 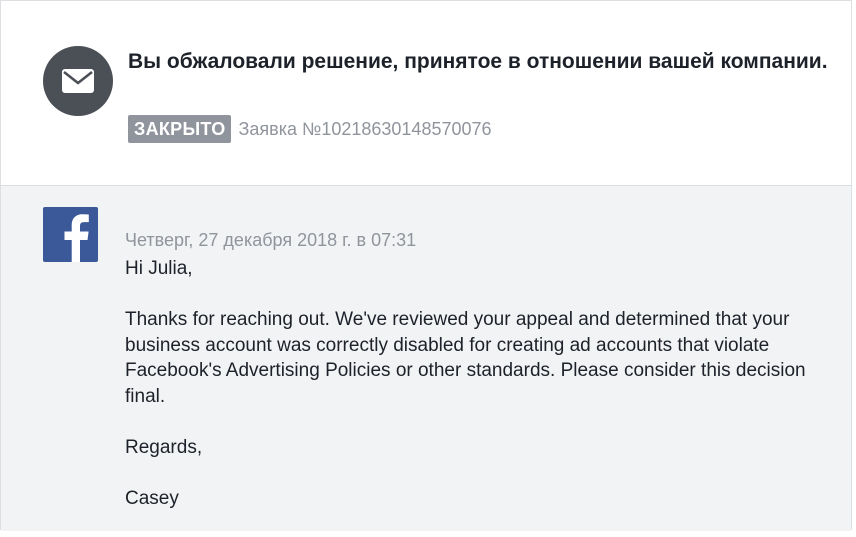 I want to click on ticket-meta: ЗАКРЫТО Заявка №10218630148570076, so click(x=310, y=129).